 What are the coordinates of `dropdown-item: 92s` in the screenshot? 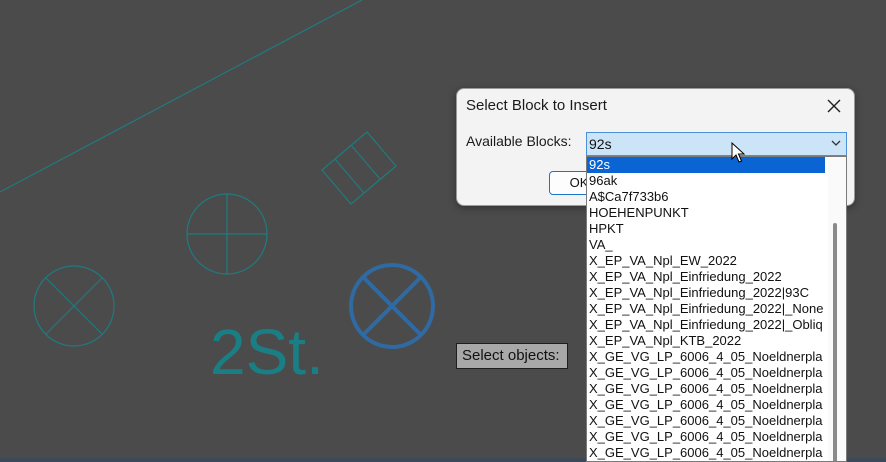 It's located at (706, 165).